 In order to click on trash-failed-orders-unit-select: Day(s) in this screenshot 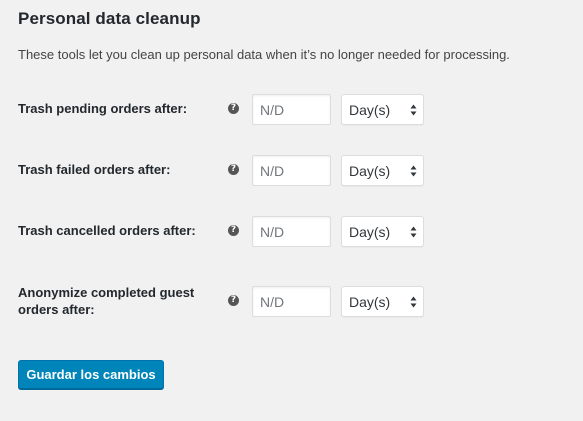, I will do `click(382, 170)`.